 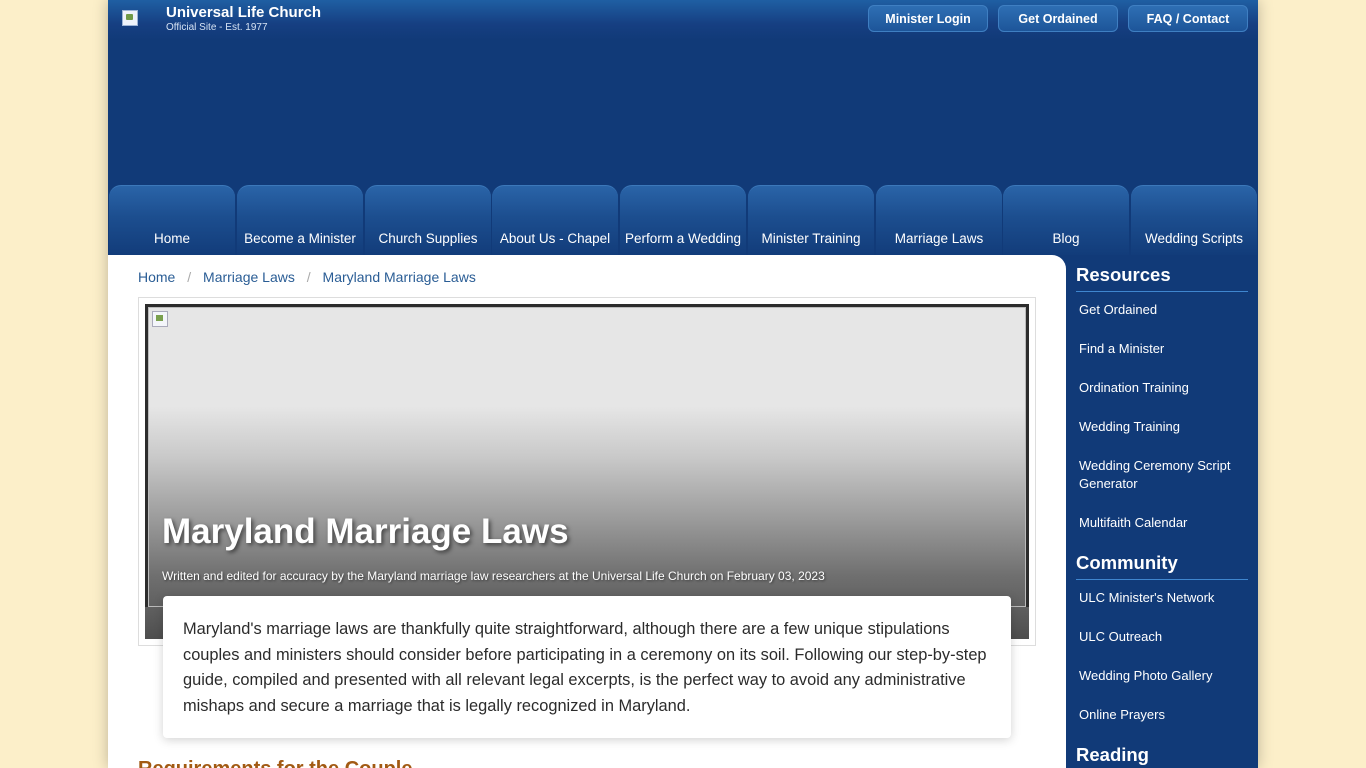 What do you see at coordinates (1161, 310) in the screenshot?
I see `sidebar-link-get-ordained: Get Ordained` at bounding box center [1161, 310].